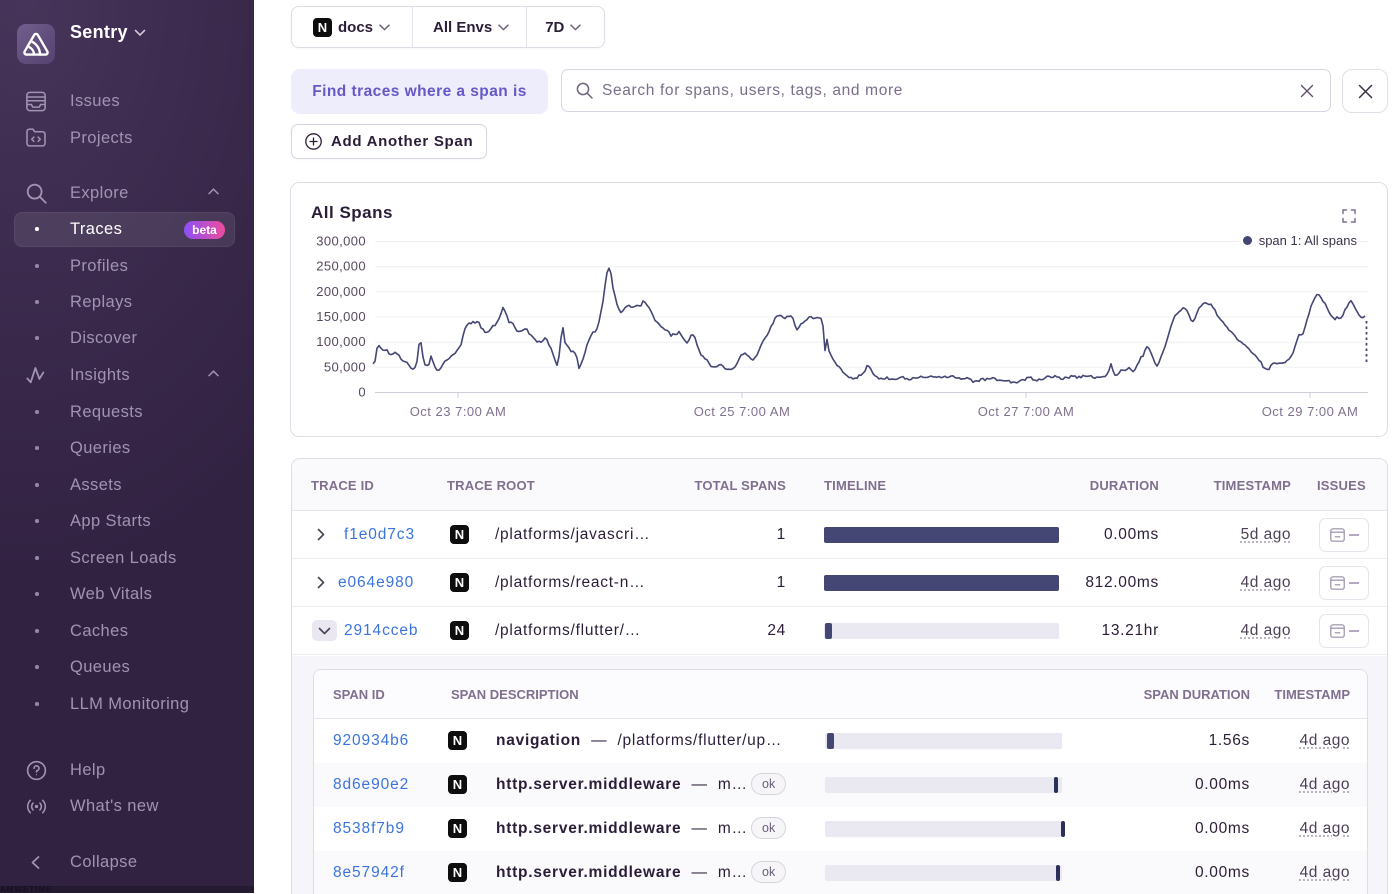  Describe the element at coordinates (341, 266) in the screenshot. I see `svg-text: 250,000` at that location.